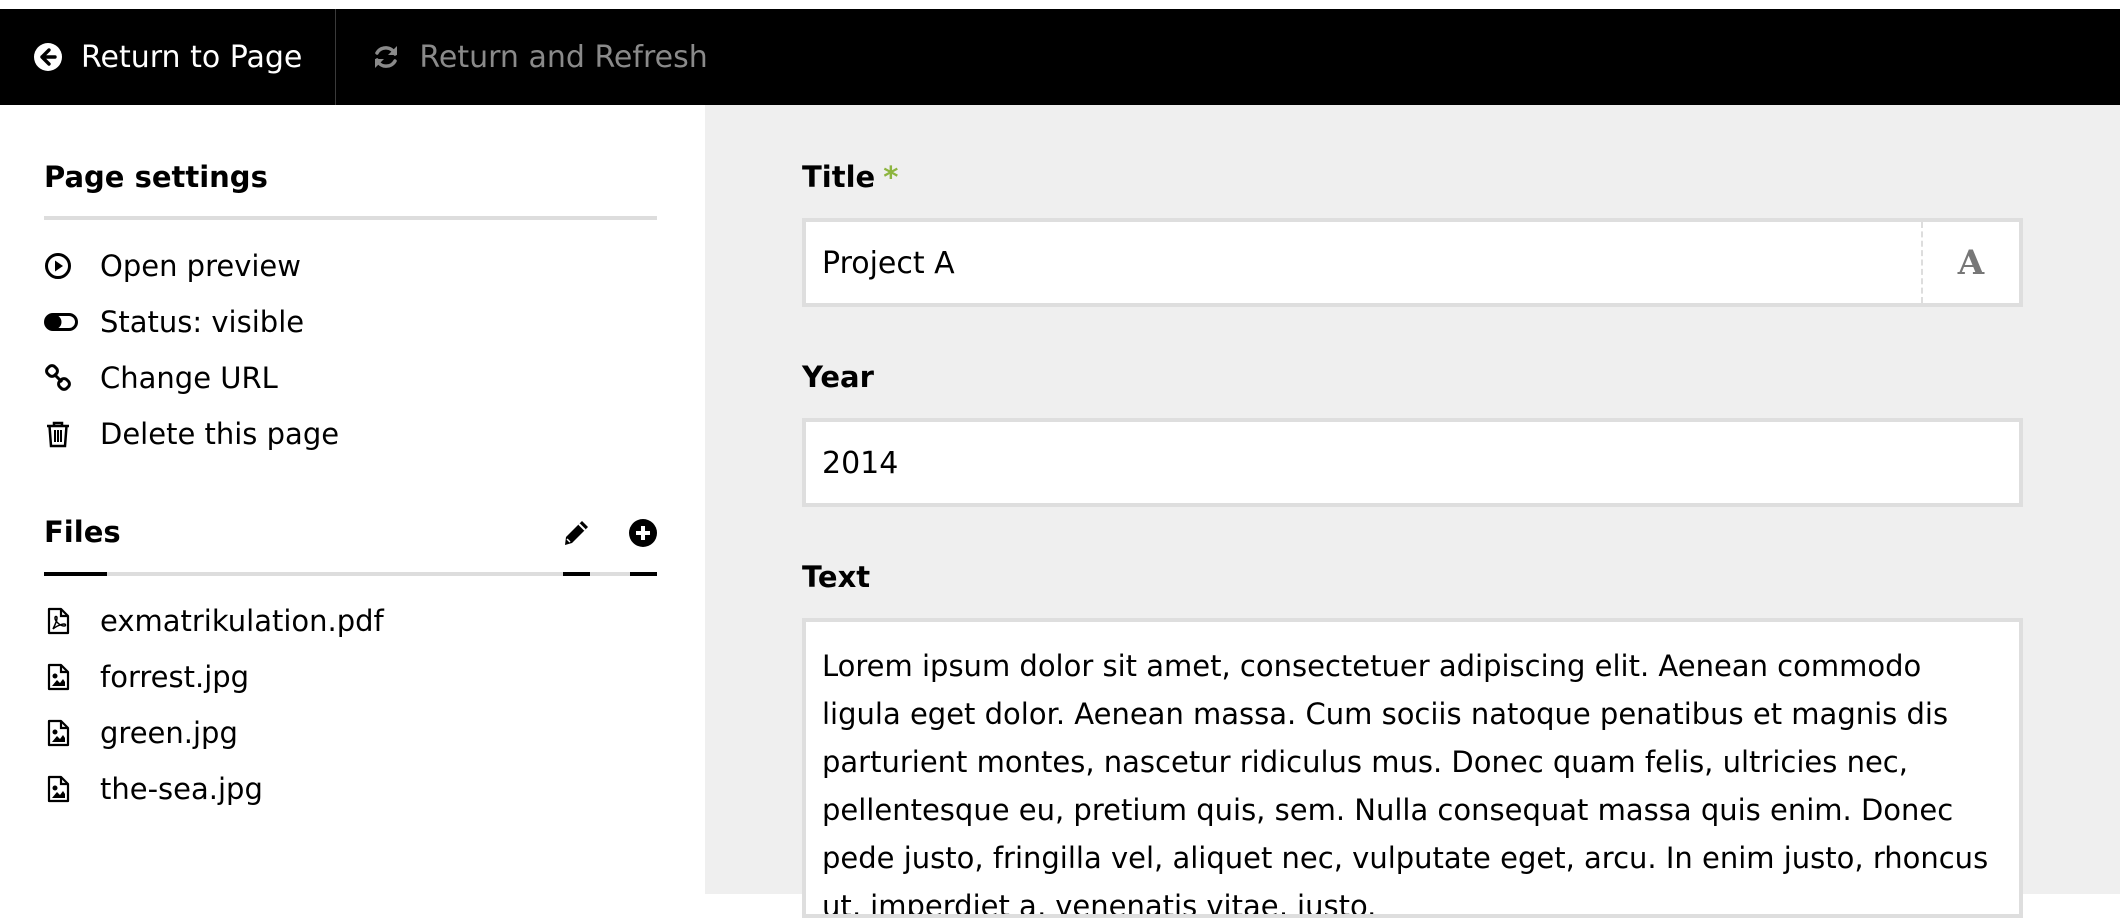 The width and height of the screenshot is (2120, 918). What do you see at coordinates (563, 57) in the screenshot?
I see `return-and-refresh-label: Return and Refresh` at bounding box center [563, 57].